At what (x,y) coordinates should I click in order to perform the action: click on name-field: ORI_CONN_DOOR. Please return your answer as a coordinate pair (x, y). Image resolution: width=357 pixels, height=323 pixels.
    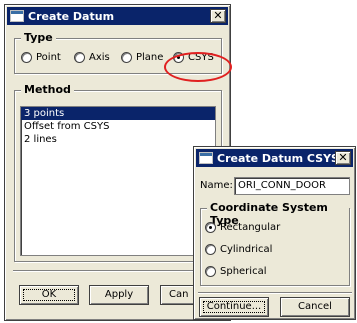
    Looking at the image, I should click on (292, 186).